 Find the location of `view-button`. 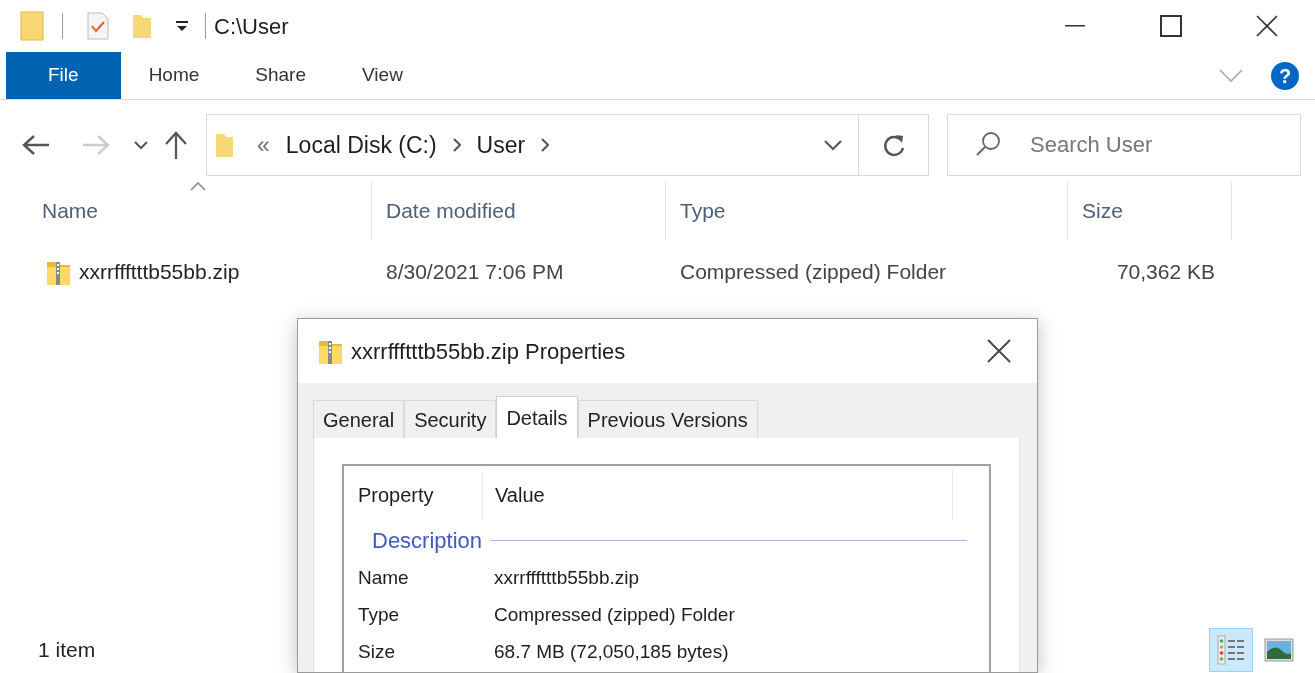

view-button is located at coordinates (1231, 650).